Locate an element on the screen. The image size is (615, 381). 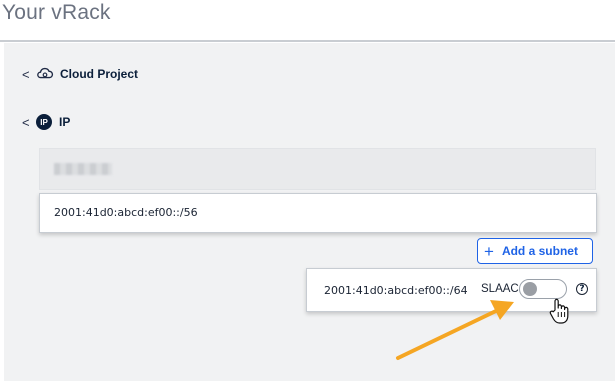
plus-icon: + is located at coordinates (489, 251).